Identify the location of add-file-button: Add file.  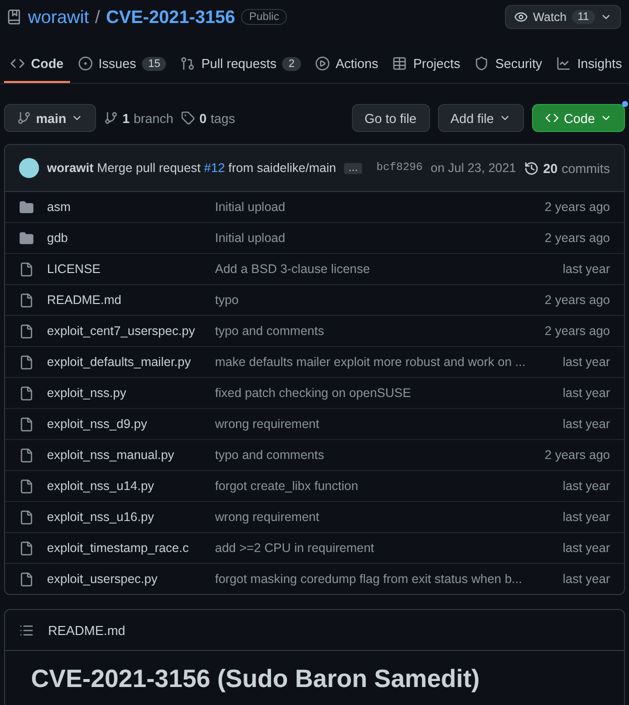
(481, 118).